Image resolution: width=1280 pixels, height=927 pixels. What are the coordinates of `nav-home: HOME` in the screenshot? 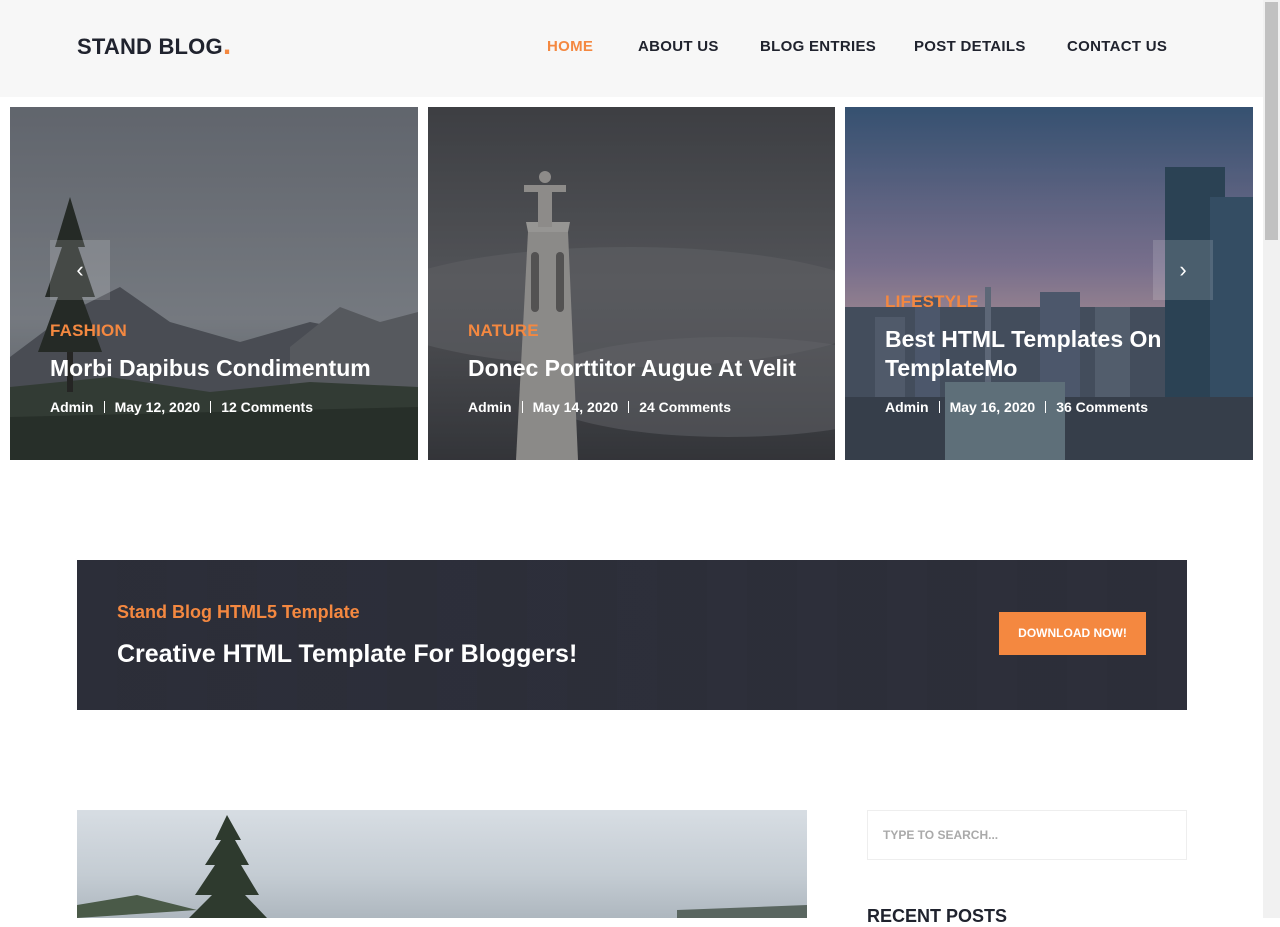 It's located at (570, 46).